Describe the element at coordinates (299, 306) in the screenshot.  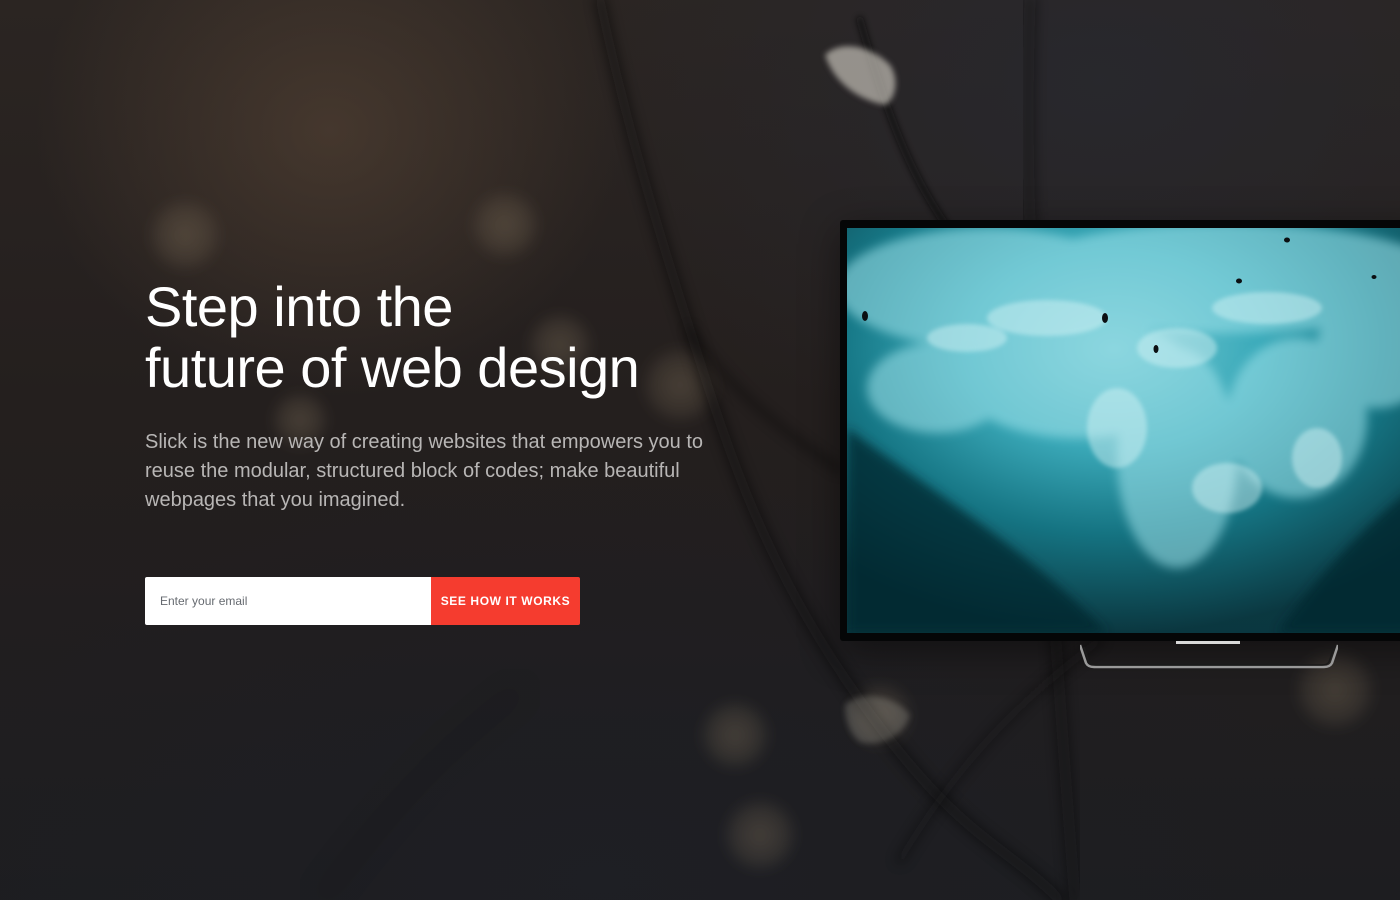
I see `headline-line-1: Step into the` at that location.